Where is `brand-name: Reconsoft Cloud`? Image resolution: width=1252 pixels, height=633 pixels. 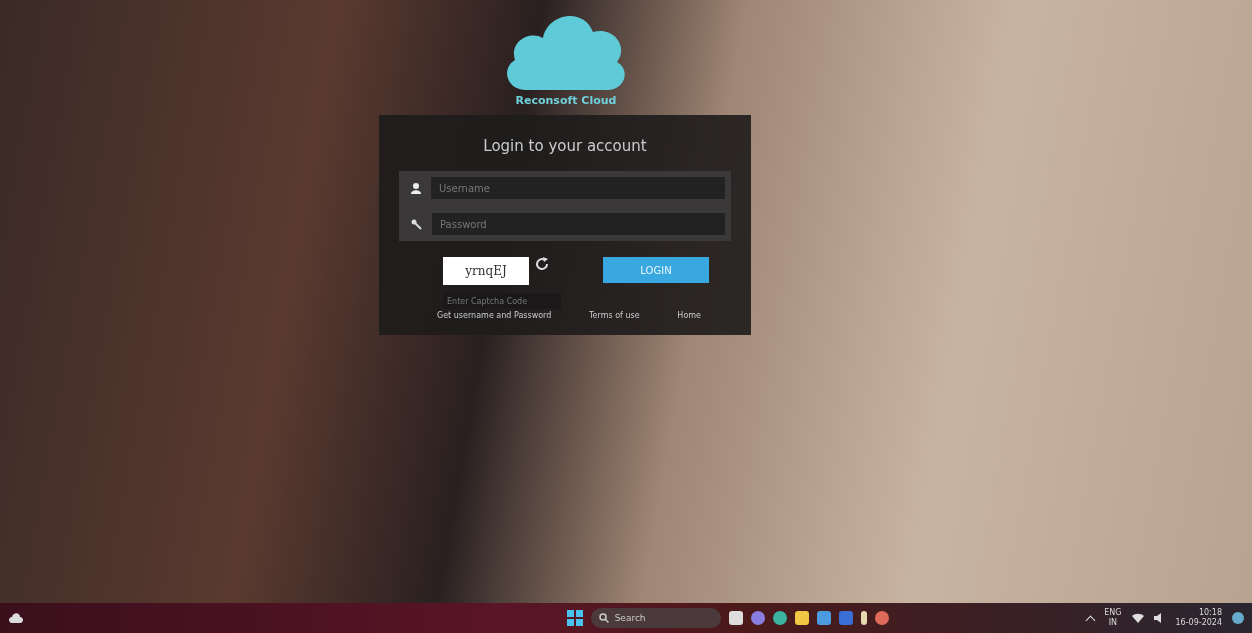 brand-name: Reconsoft Cloud is located at coordinates (566, 100).